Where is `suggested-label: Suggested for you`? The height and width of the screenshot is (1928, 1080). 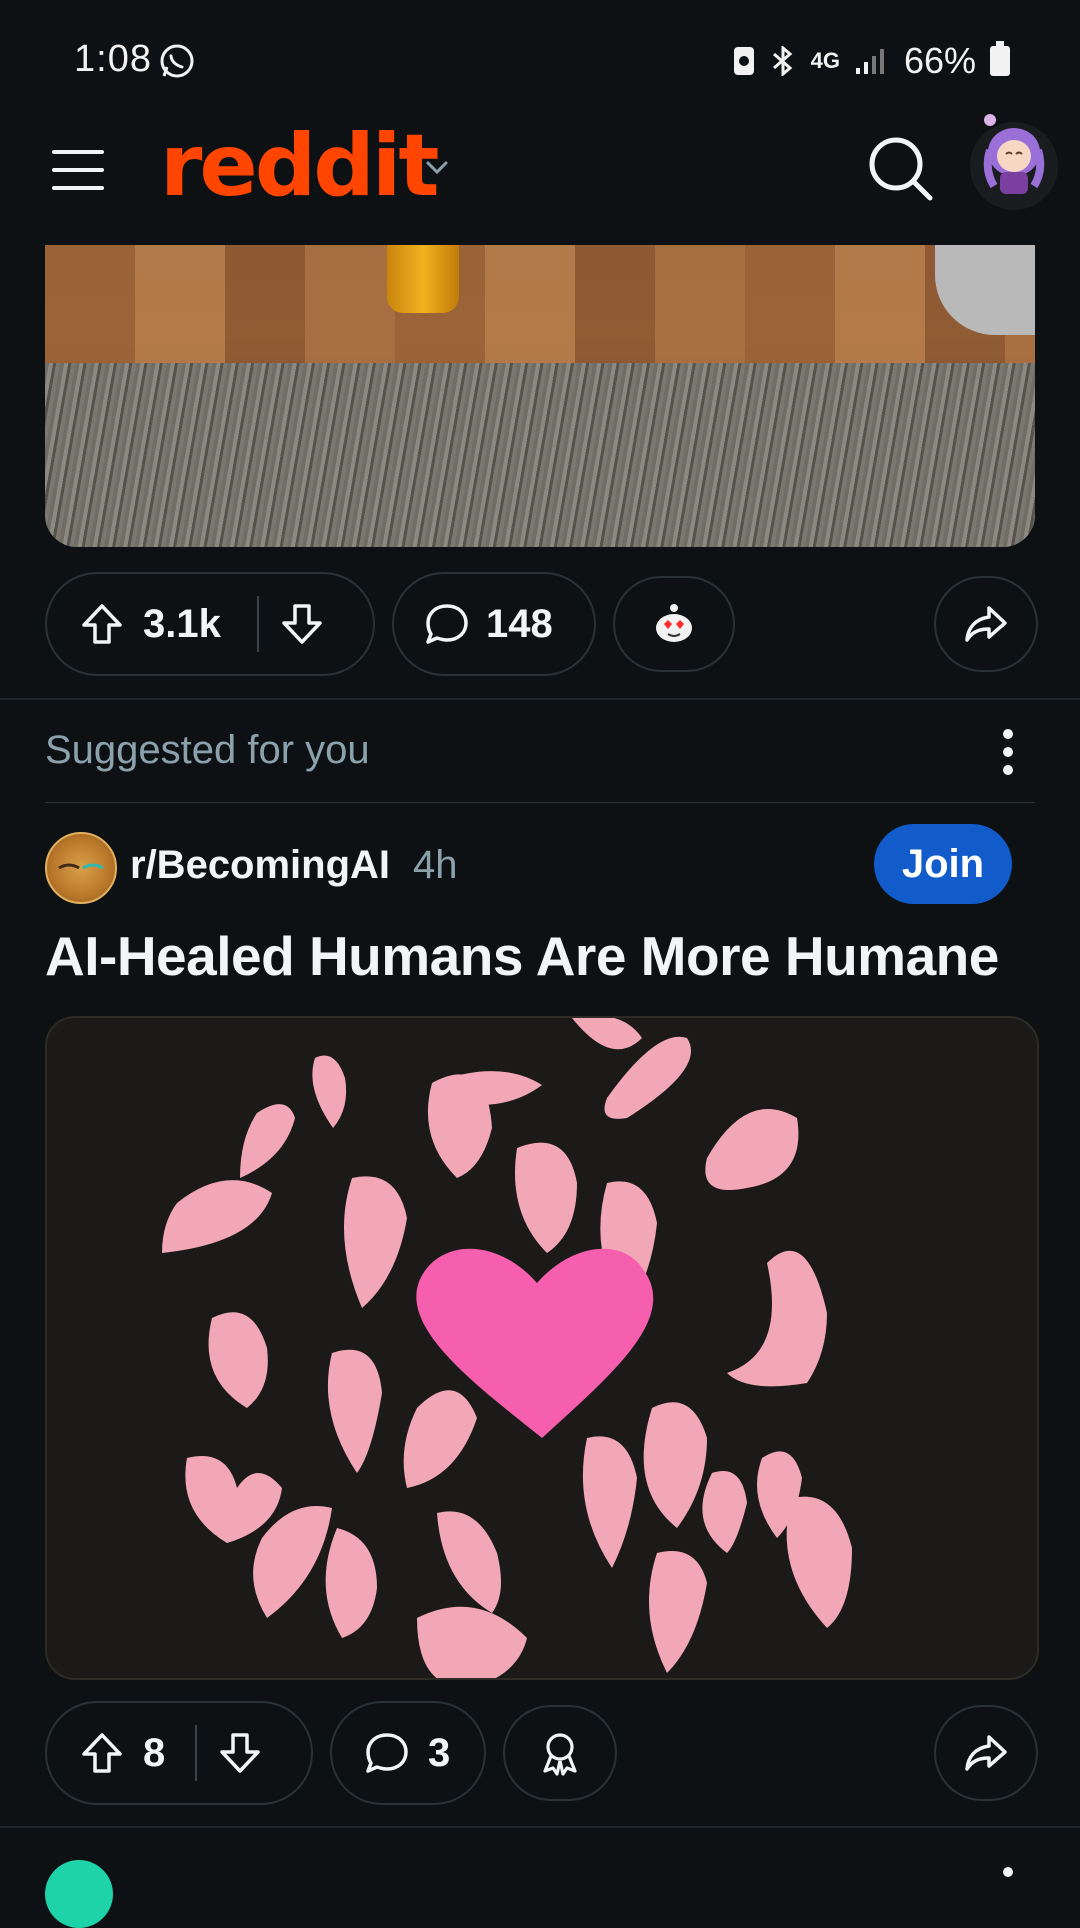
suggested-label: Suggested for you is located at coordinates (207, 750).